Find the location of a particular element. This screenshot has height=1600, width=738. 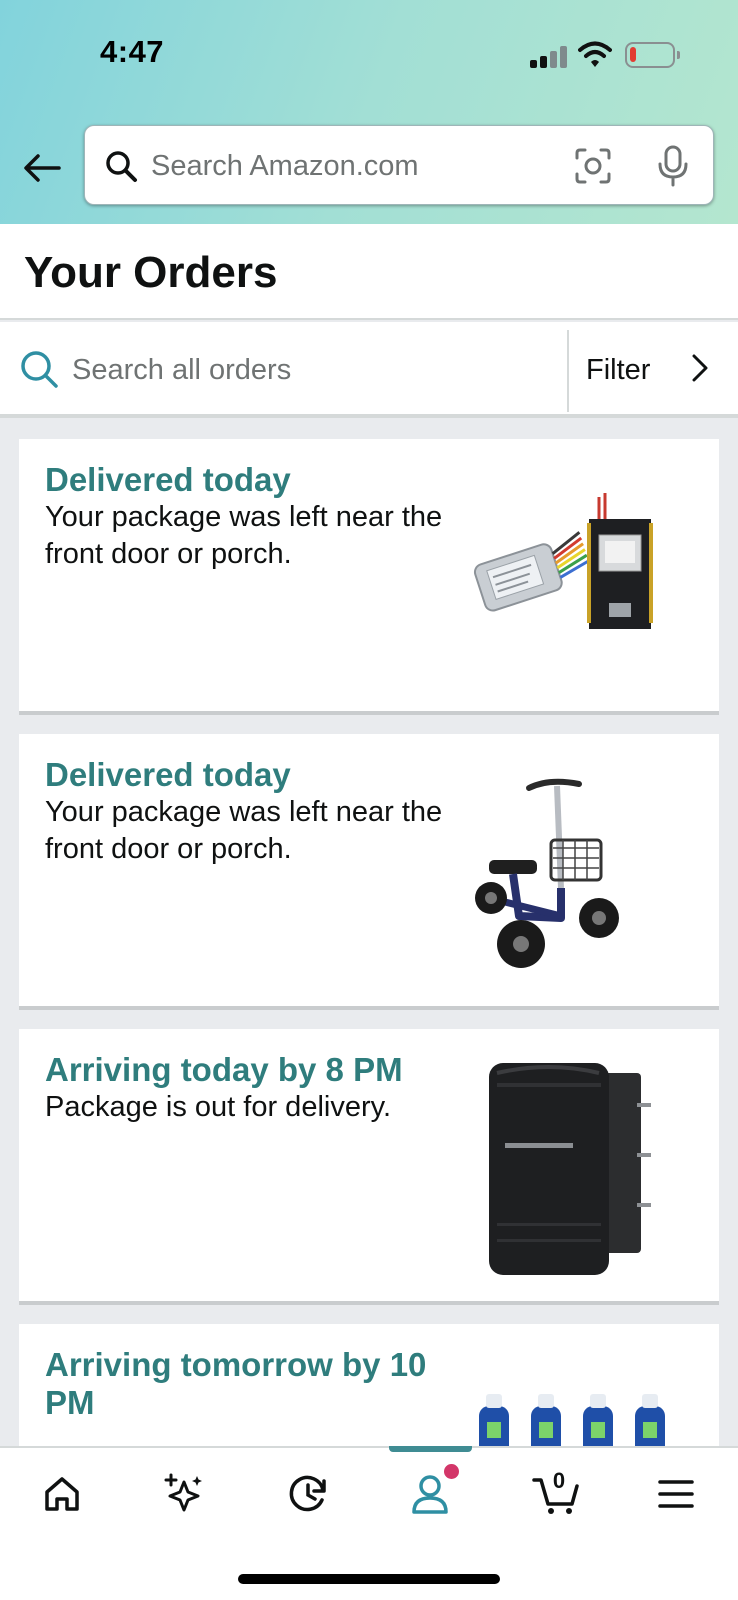

nav-buy-again is located at coordinates (308, 1494).